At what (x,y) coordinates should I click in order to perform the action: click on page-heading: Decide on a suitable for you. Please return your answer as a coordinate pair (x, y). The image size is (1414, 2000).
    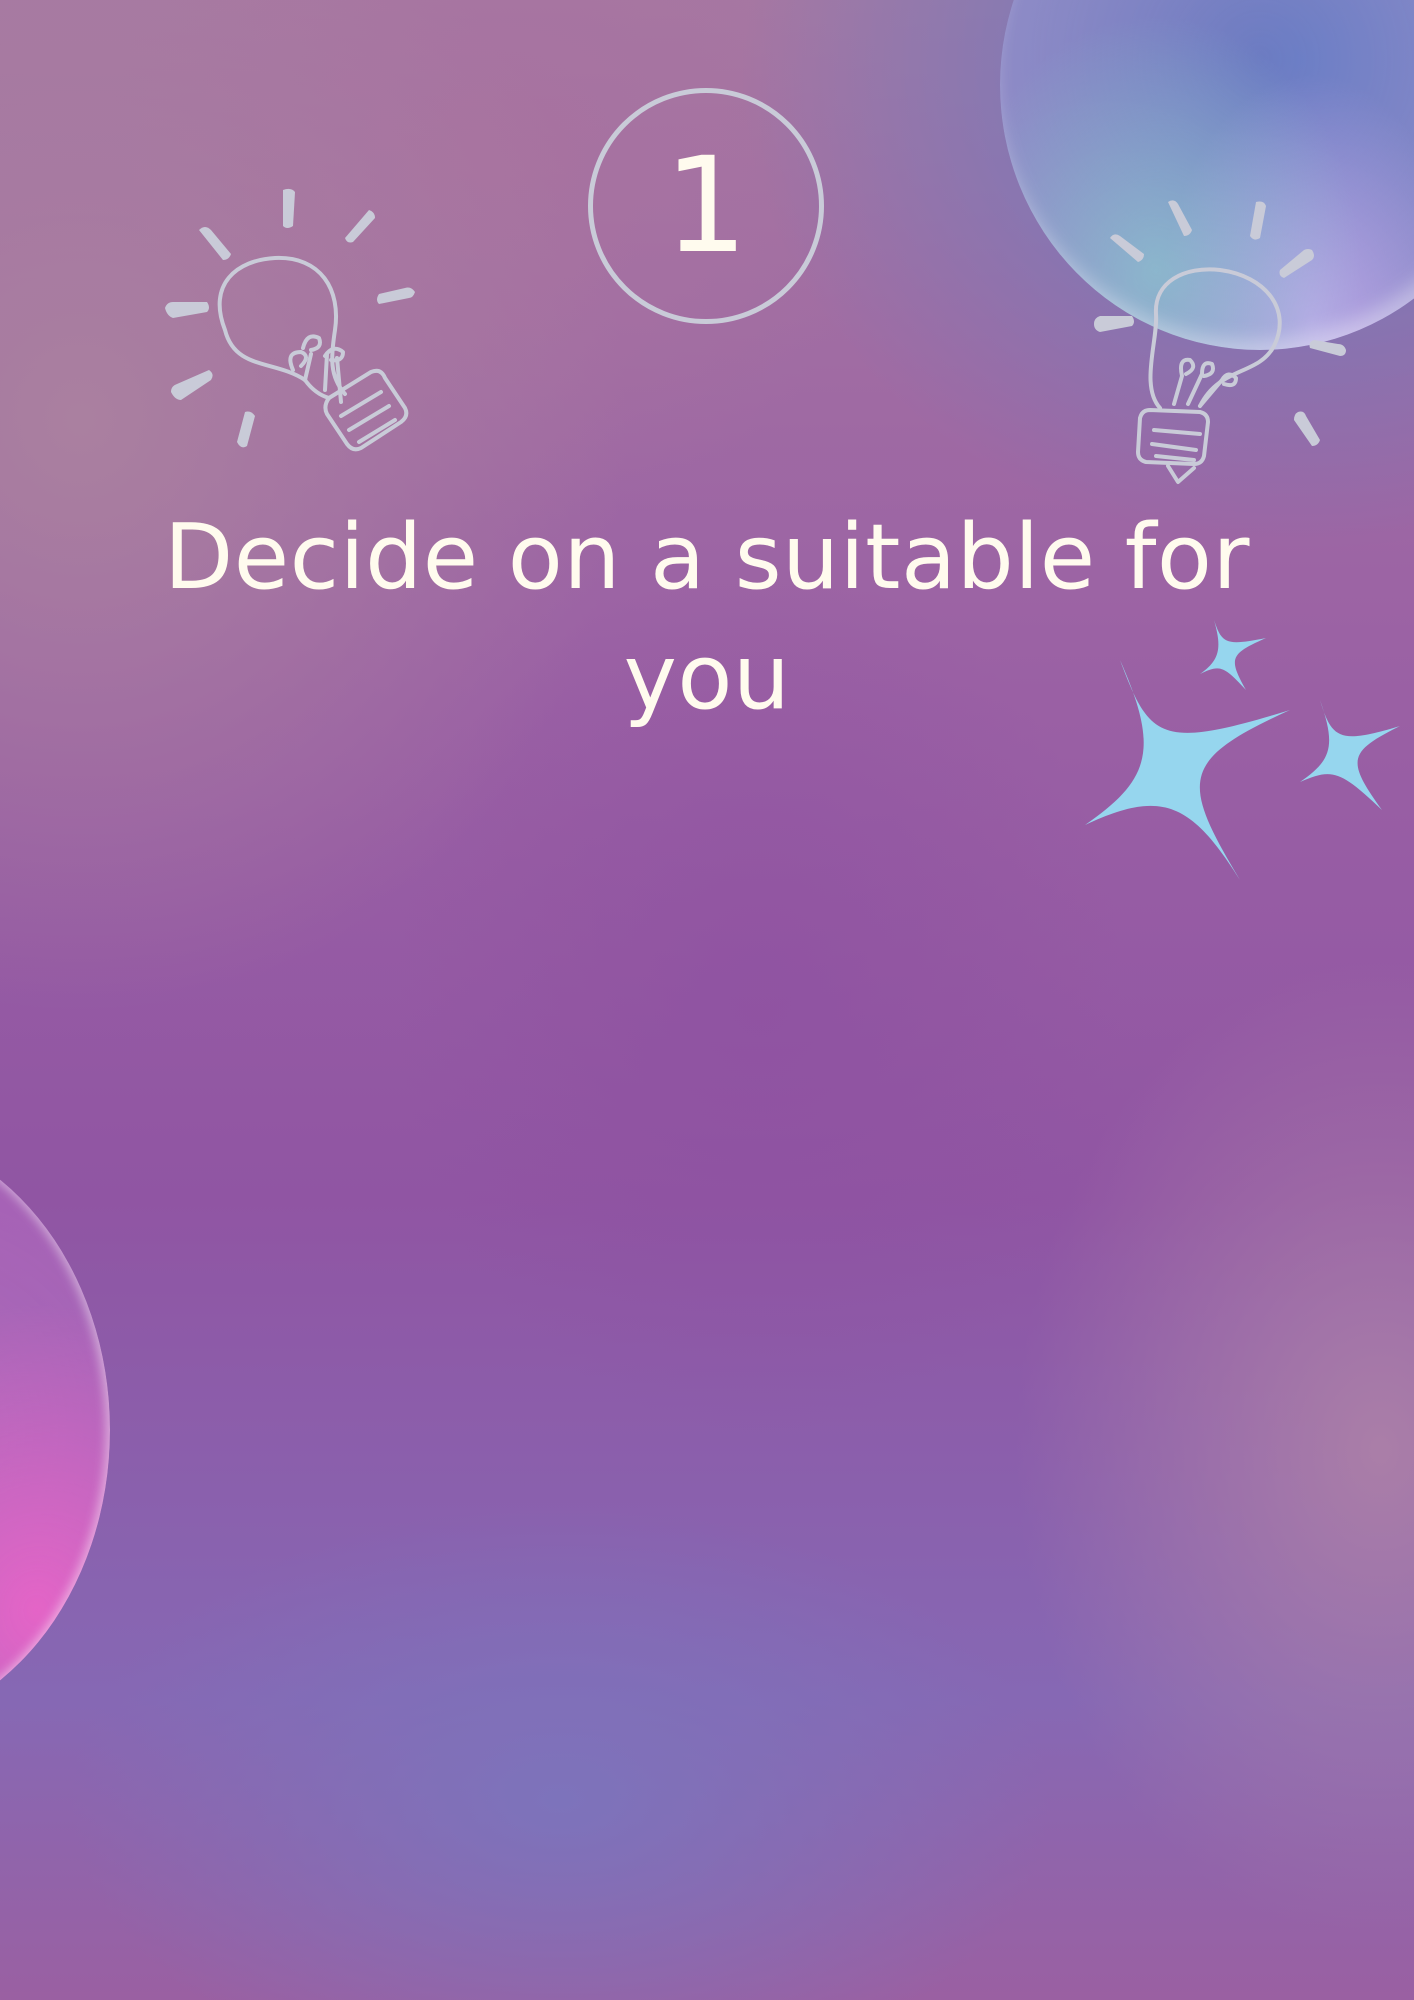
    Looking at the image, I should click on (707, 617).